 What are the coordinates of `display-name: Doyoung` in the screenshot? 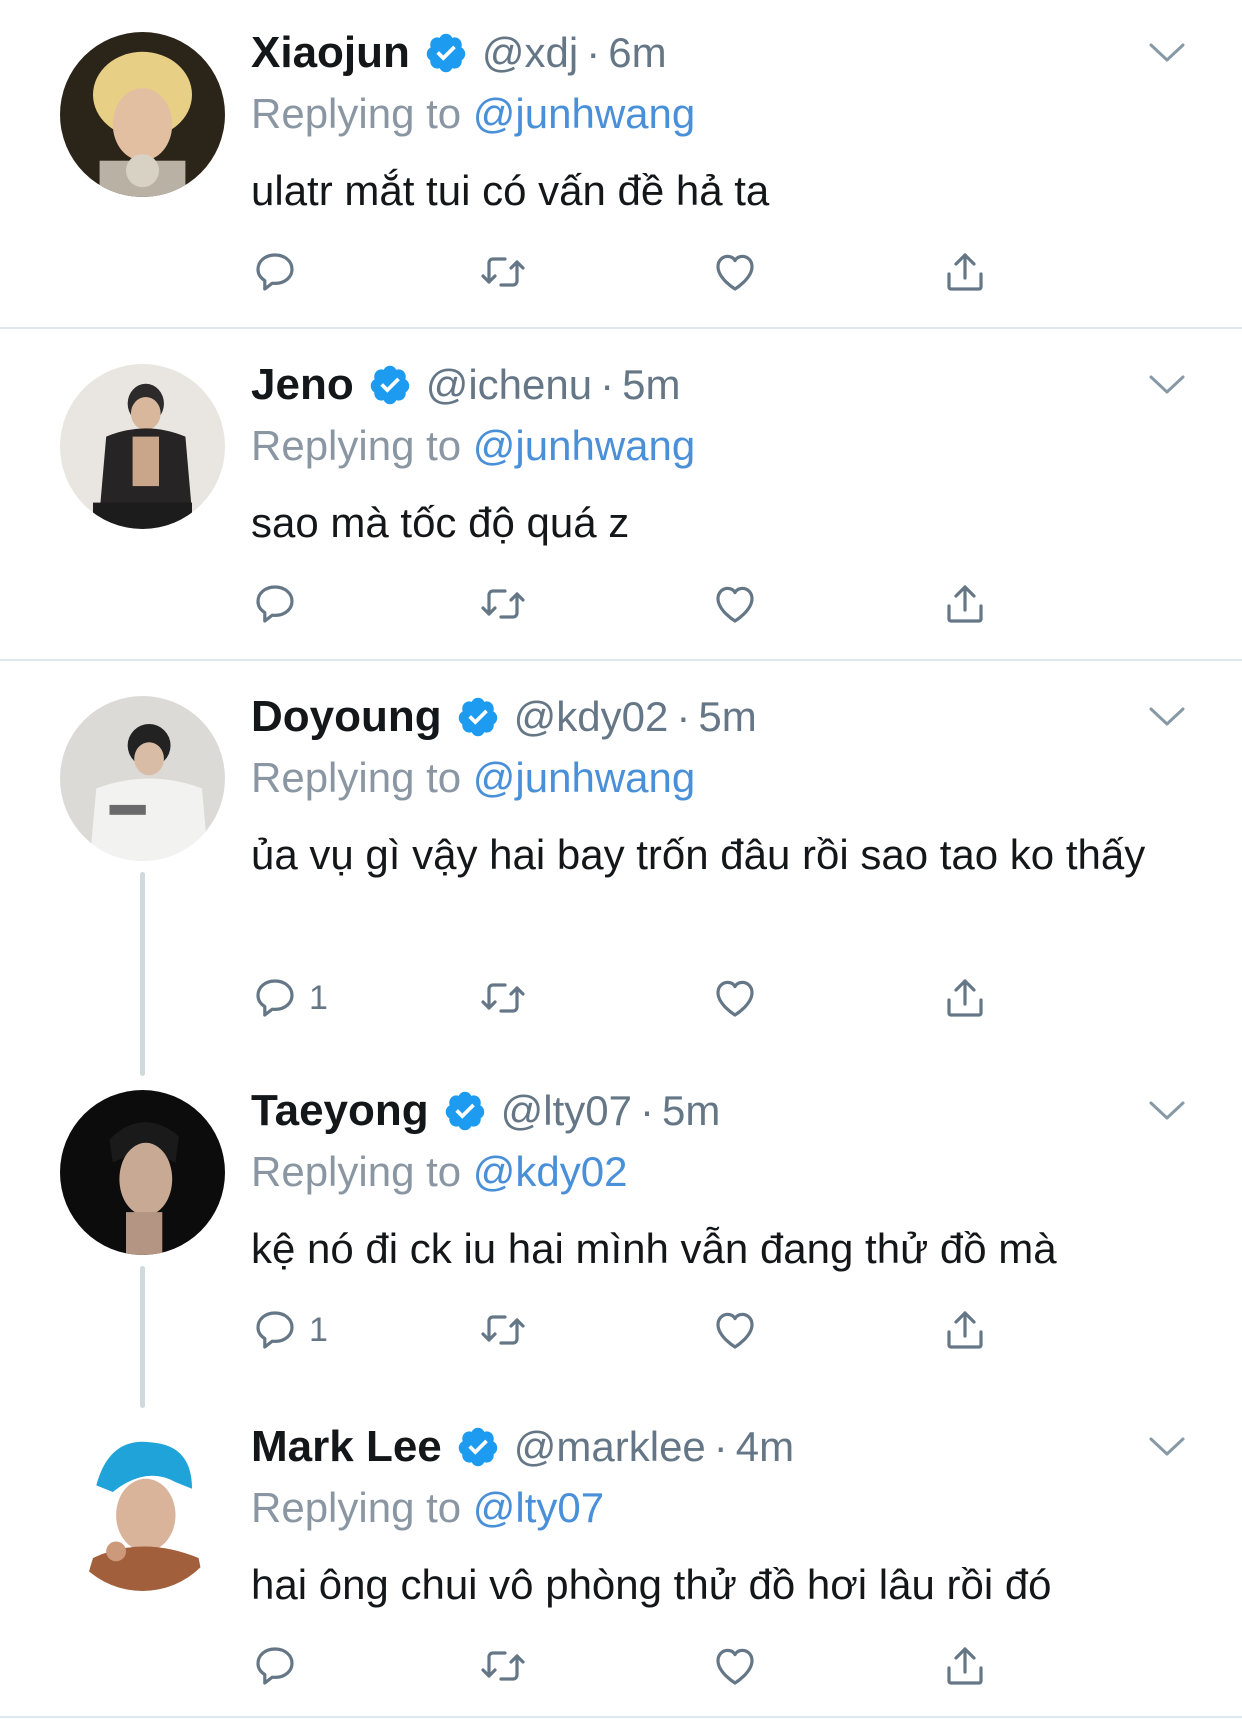 It's located at (346, 717).